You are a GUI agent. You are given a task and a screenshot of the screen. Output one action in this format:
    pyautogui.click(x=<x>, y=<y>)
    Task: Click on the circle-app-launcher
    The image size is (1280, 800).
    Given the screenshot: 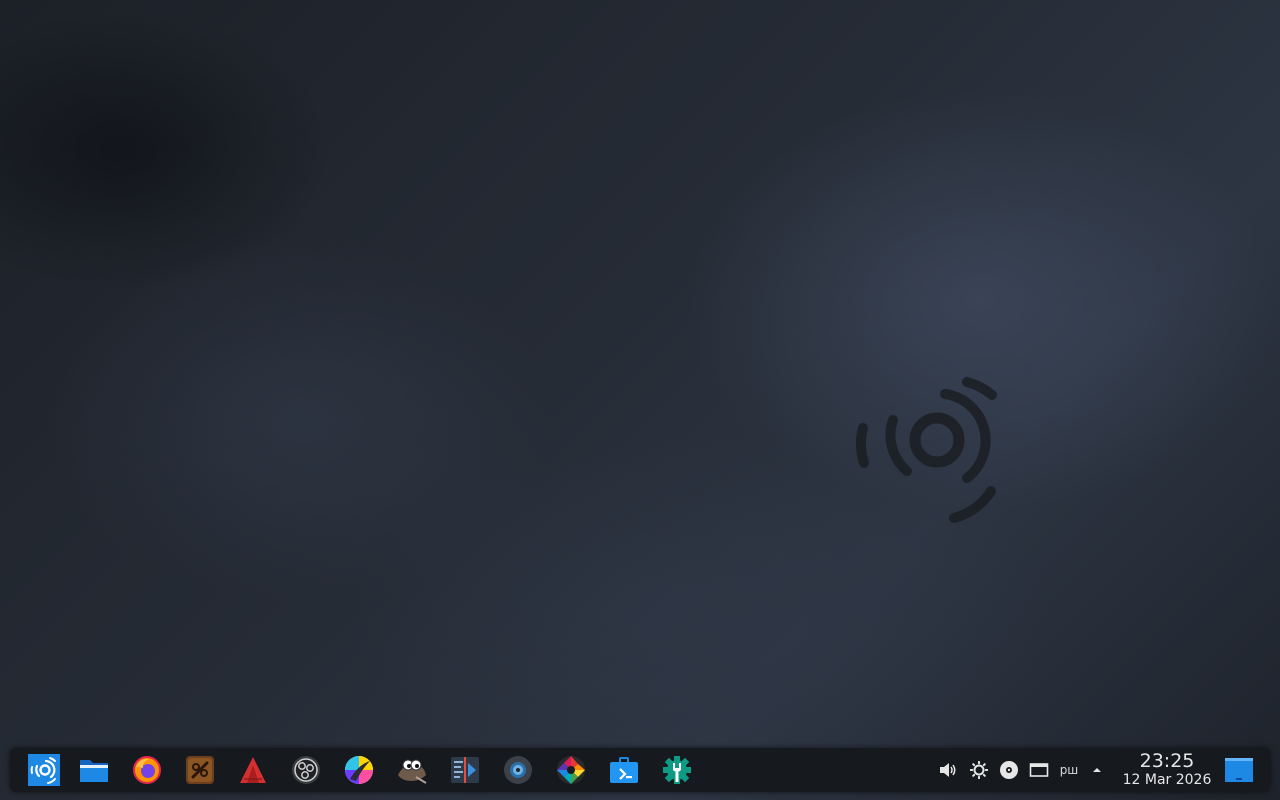 What is the action you would take?
    pyautogui.click(x=518, y=770)
    